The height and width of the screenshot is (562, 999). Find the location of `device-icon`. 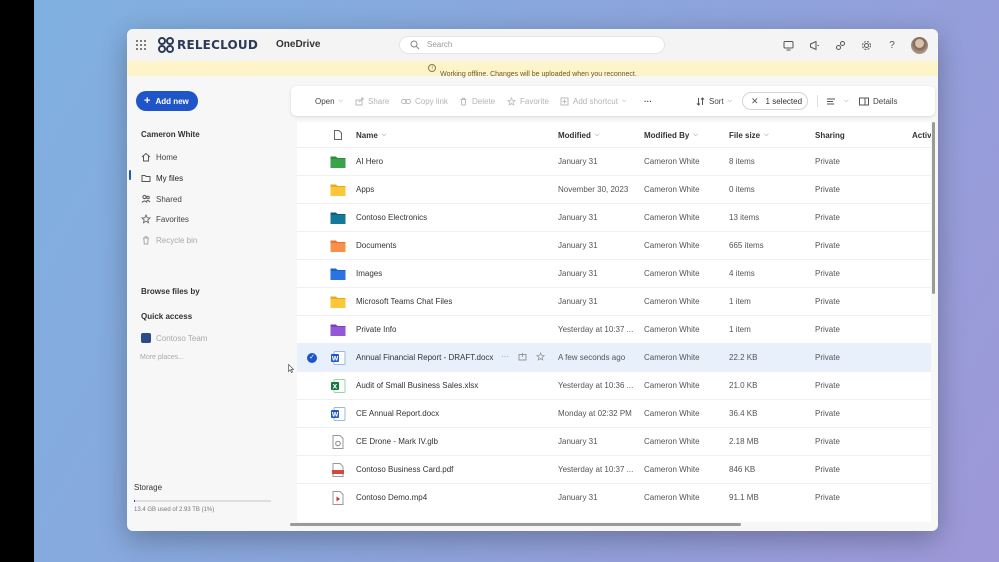

device-icon is located at coordinates (788, 45).